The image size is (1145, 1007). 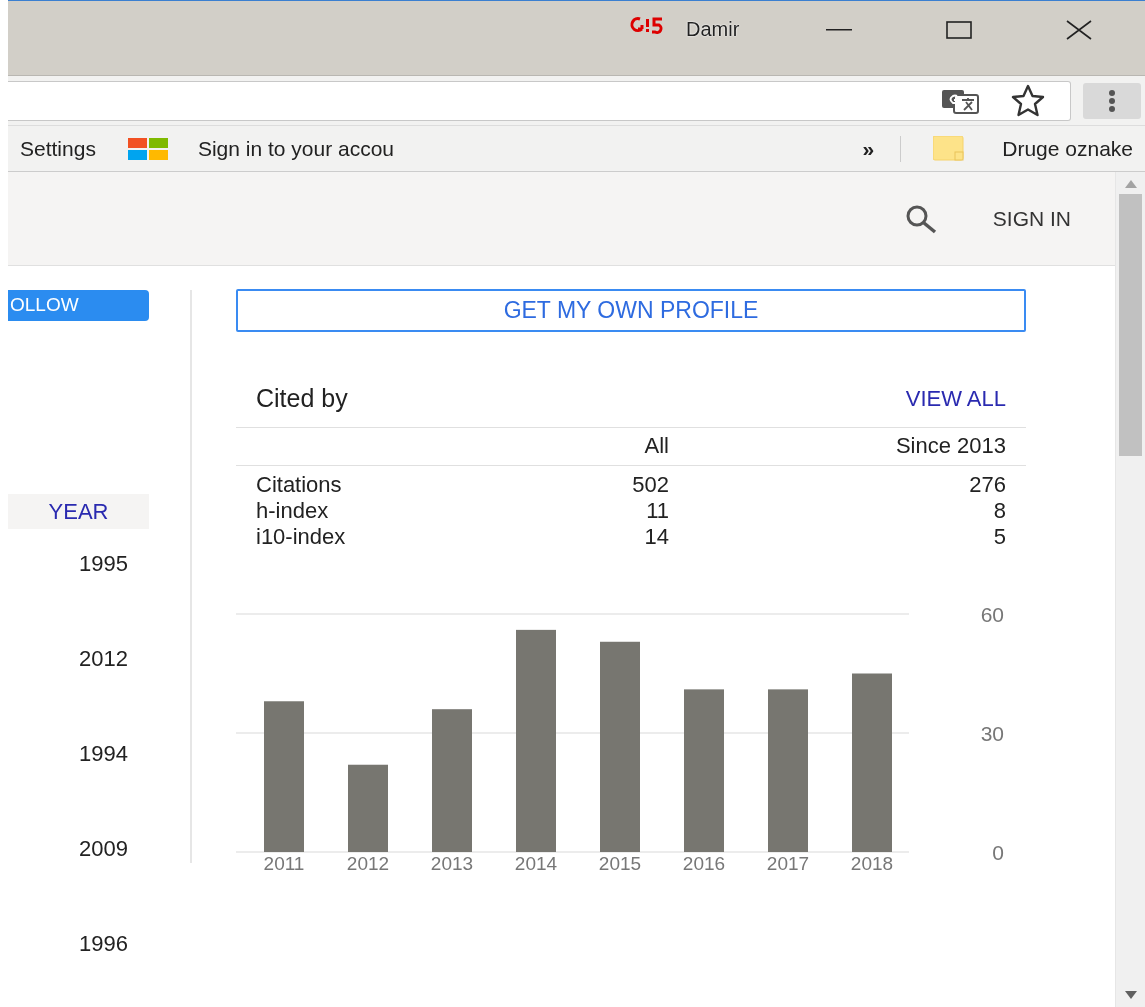 What do you see at coordinates (1028, 100) in the screenshot?
I see `star-icon` at bounding box center [1028, 100].